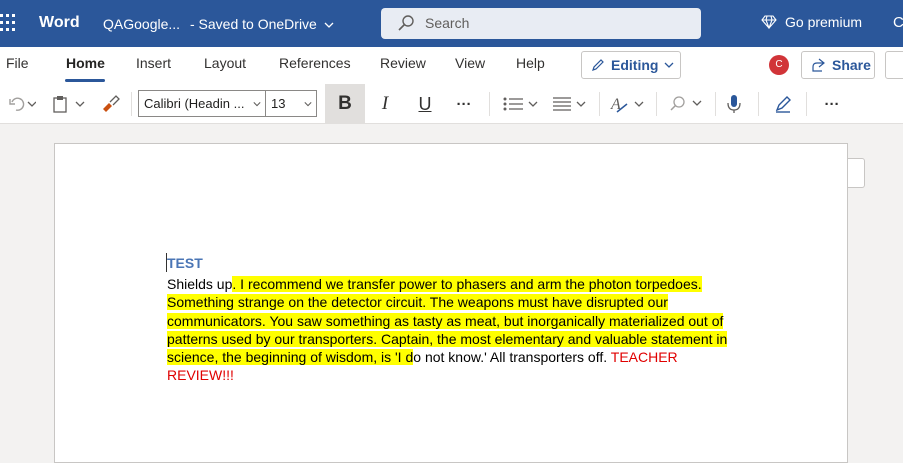  What do you see at coordinates (832, 104) in the screenshot?
I see `more-options-button: ···` at bounding box center [832, 104].